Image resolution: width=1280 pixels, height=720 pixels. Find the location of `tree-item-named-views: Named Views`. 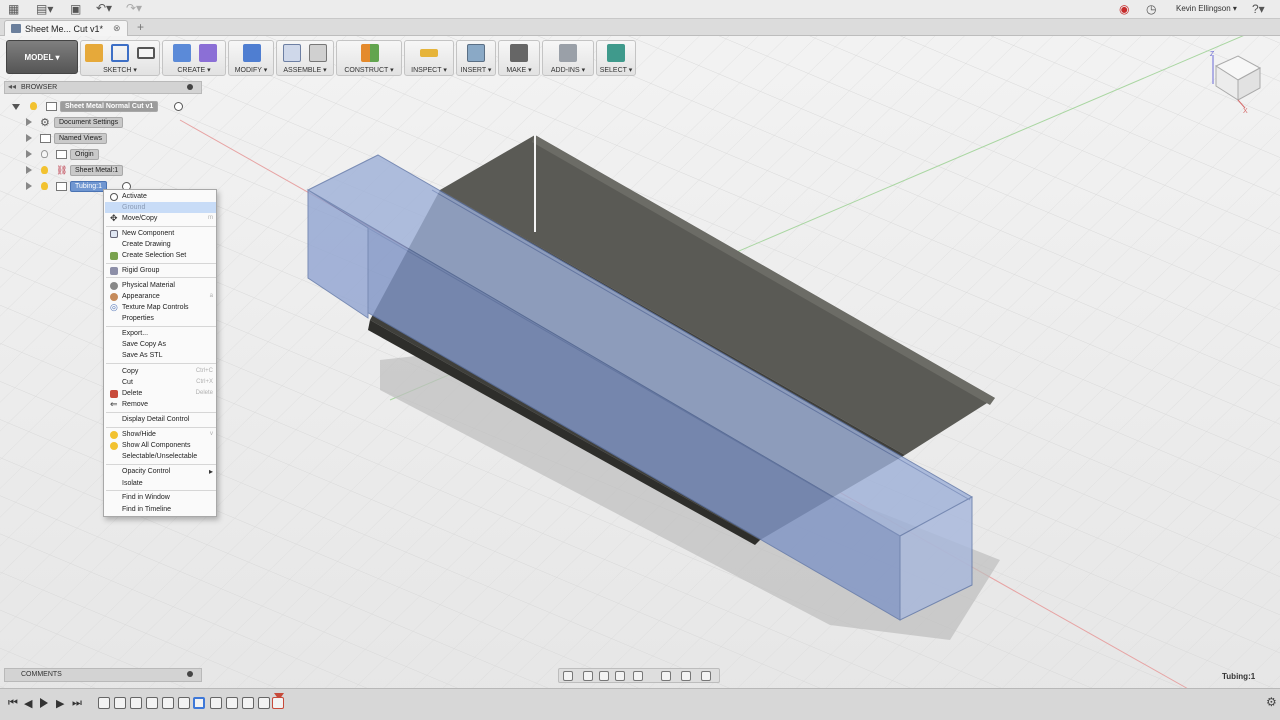

tree-item-named-views: Named Views is located at coordinates (96, 139).